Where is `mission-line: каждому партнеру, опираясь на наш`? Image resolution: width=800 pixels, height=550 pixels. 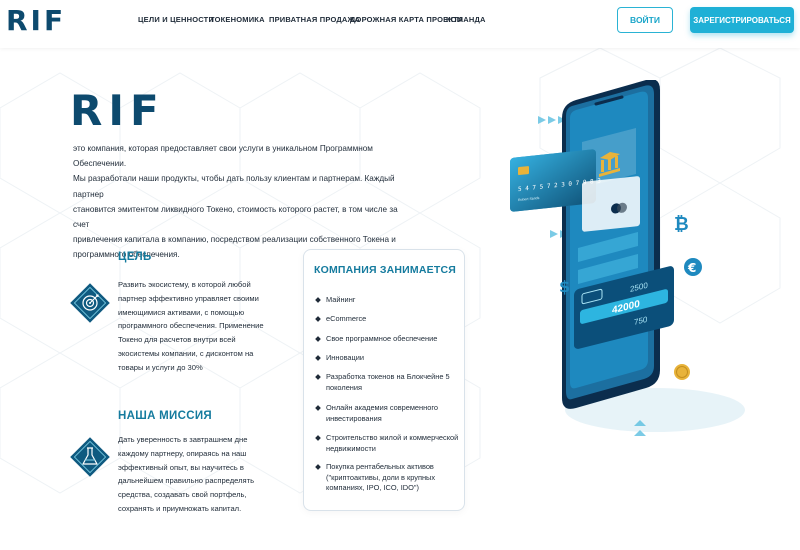
mission-line: каждому партнеру, опираясь на наш is located at coordinates (182, 453).